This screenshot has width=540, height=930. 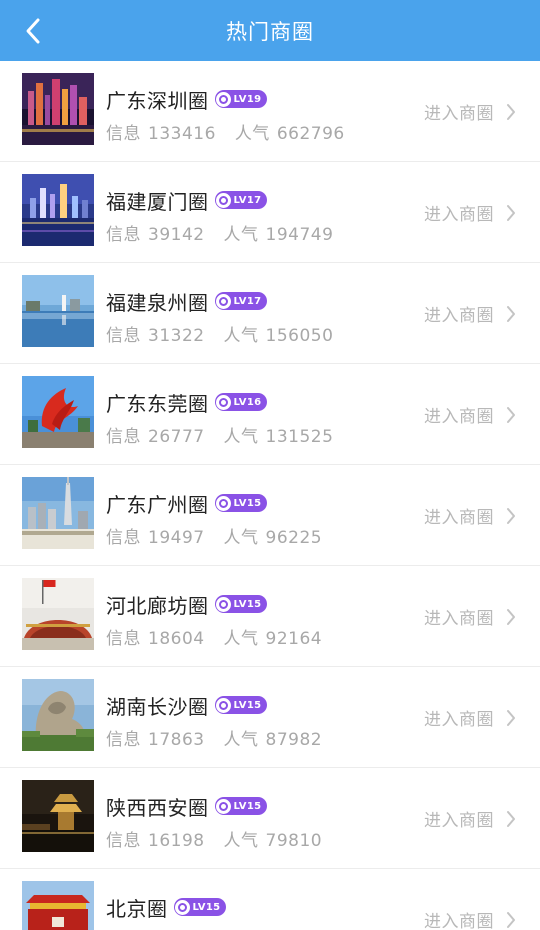 What do you see at coordinates (157, 403) in the screenshot?
I see `district-name: 广东东莞圈` at bounding box center [157, 403].